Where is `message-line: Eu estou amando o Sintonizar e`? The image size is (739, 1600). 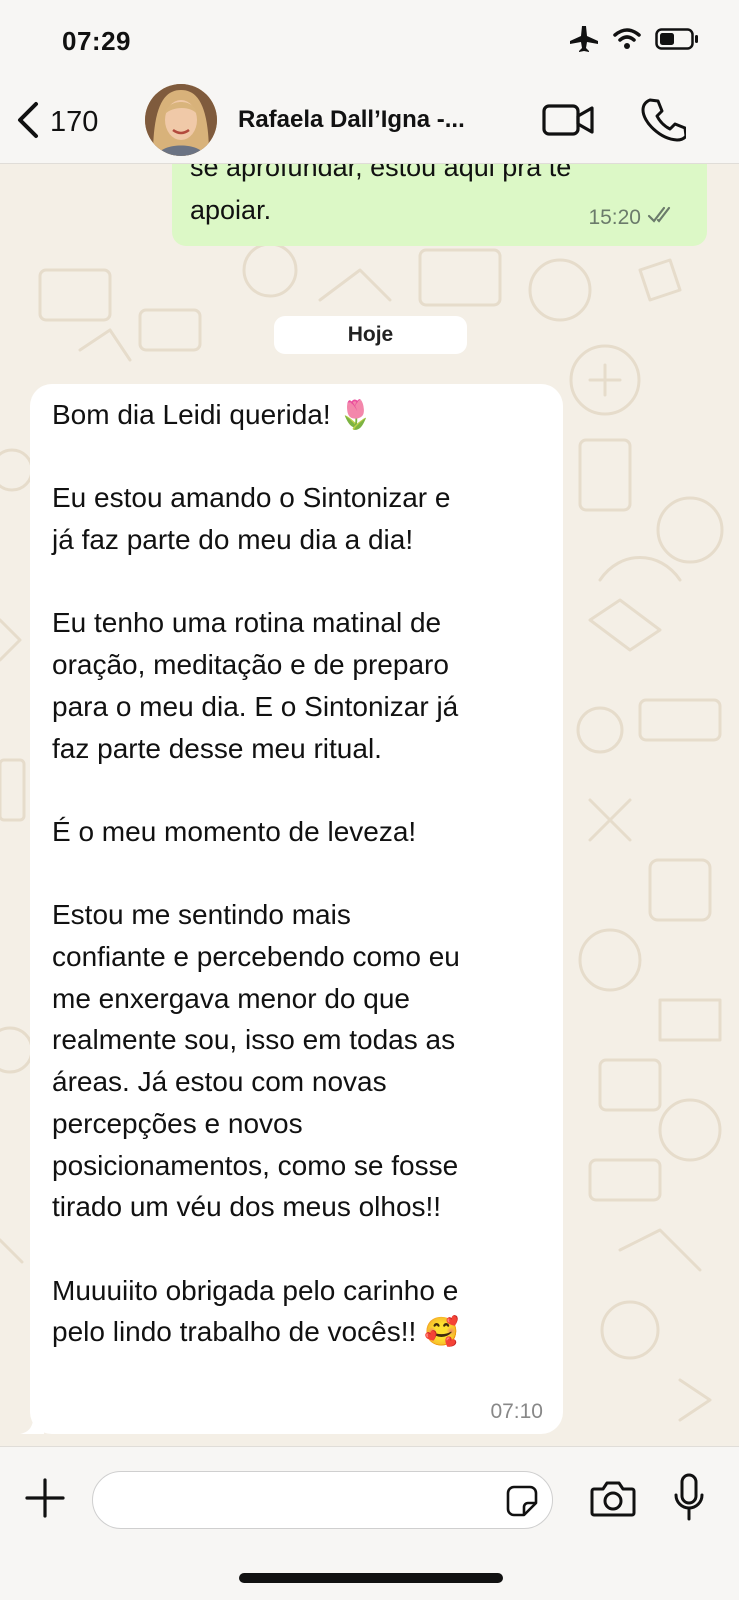 message-line: Eu estou amando o Sintonizar e is located at coordinates (251, 498).